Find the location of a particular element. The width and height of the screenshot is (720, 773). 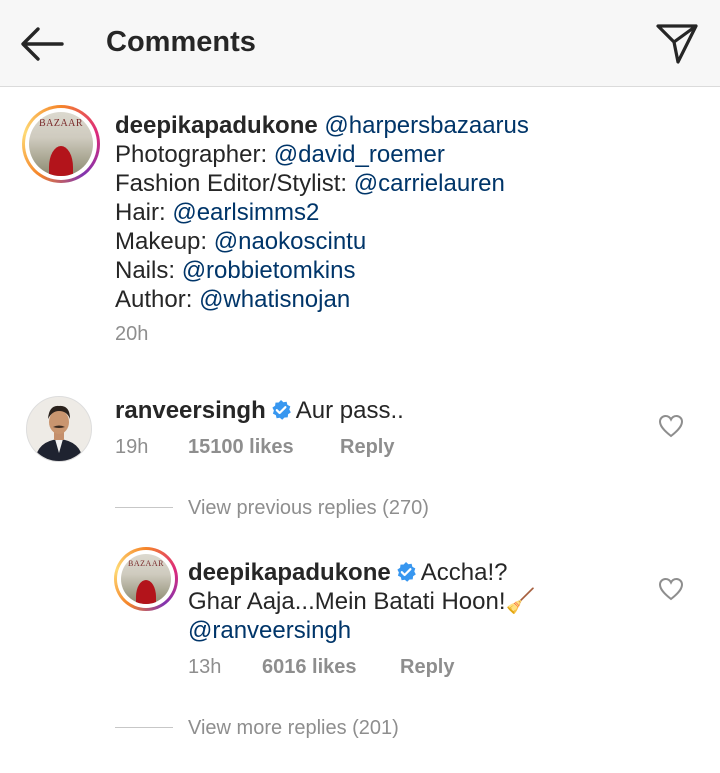

caption-credit-line: Fashion Editor/Stylist: @carrielauren is located at coordinates (310, 183).